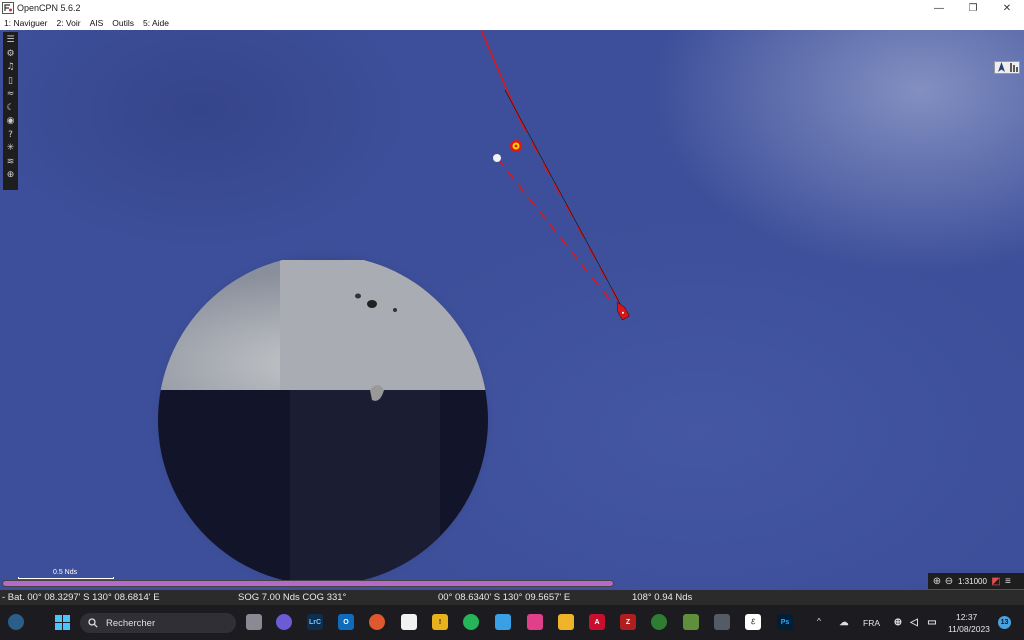  What do you see at coordinates (131, 623) in the screenshot?
I see `search-placeholder: Rechercher` at bounding box center [131, 623].